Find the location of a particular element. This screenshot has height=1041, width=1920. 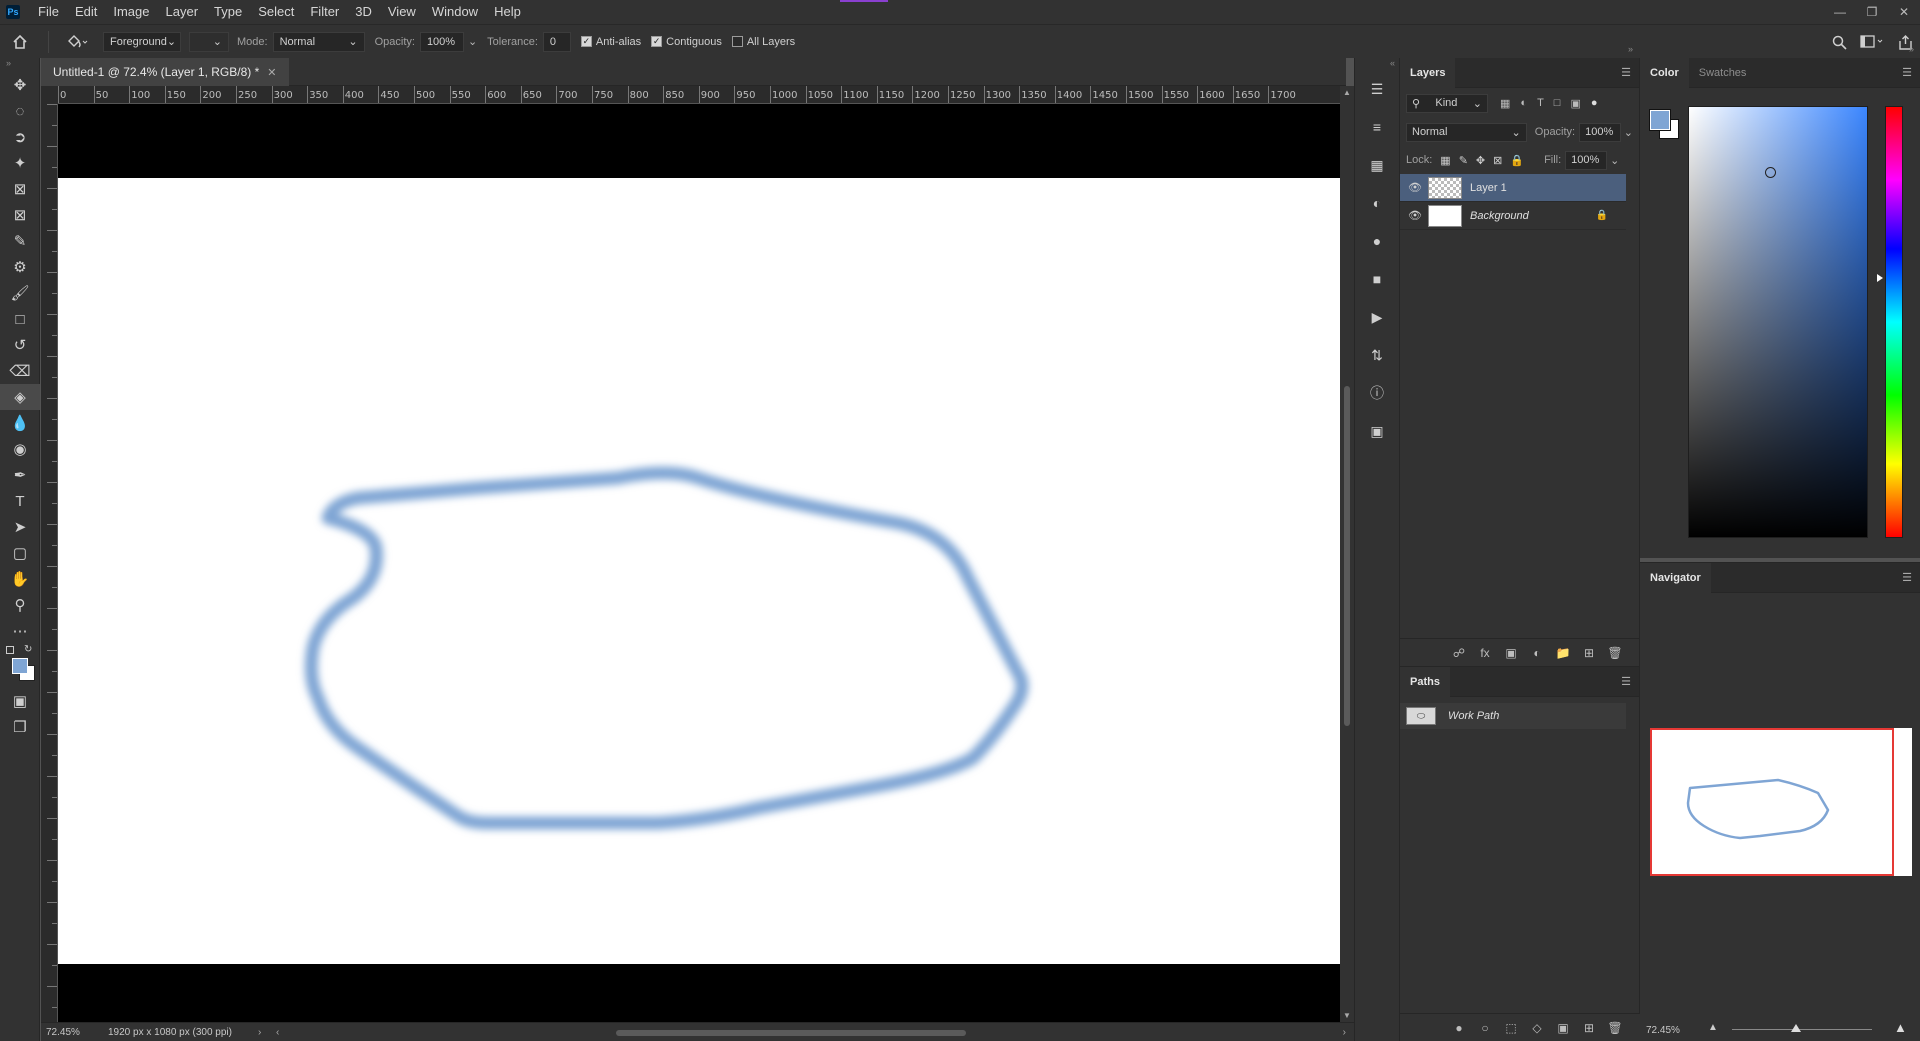

properties-icon: ▣ is located at coordinates (1377, 431).